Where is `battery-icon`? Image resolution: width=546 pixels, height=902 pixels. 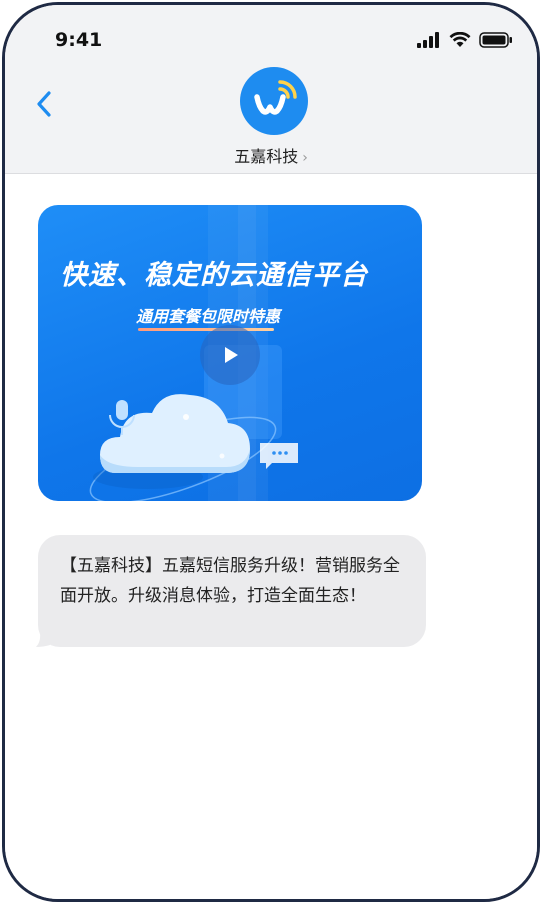 battery-icon is located at coordinates (495, 40).